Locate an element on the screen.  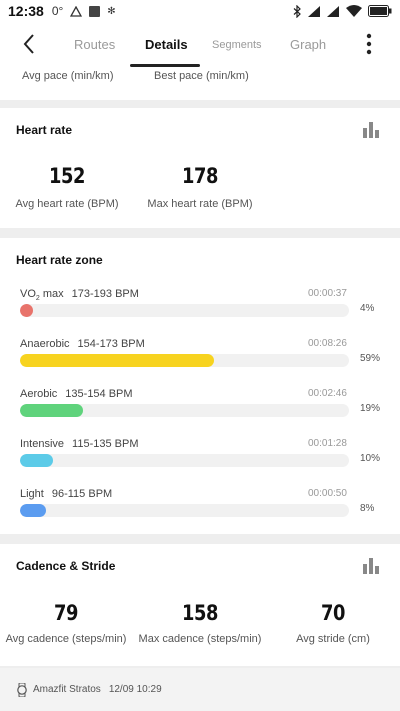
avg-stride-value: 70 is located at coordinates (332, 613).